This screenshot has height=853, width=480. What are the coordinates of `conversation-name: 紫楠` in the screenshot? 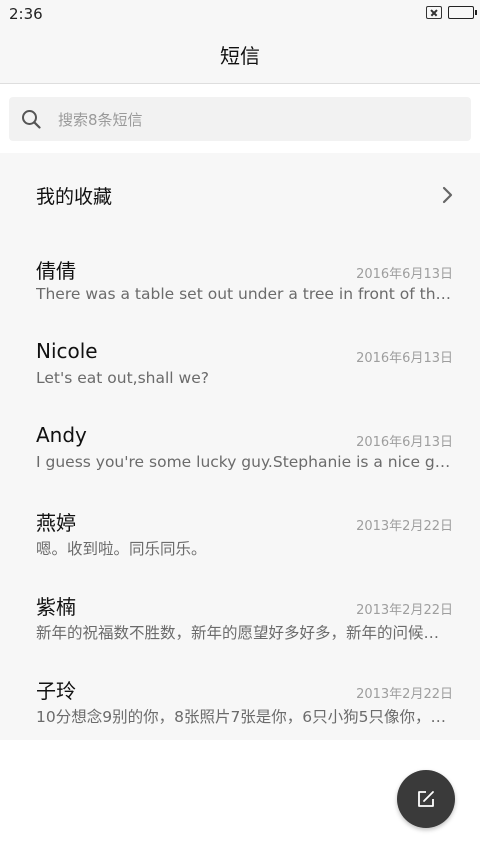 It's located at (56, 607).